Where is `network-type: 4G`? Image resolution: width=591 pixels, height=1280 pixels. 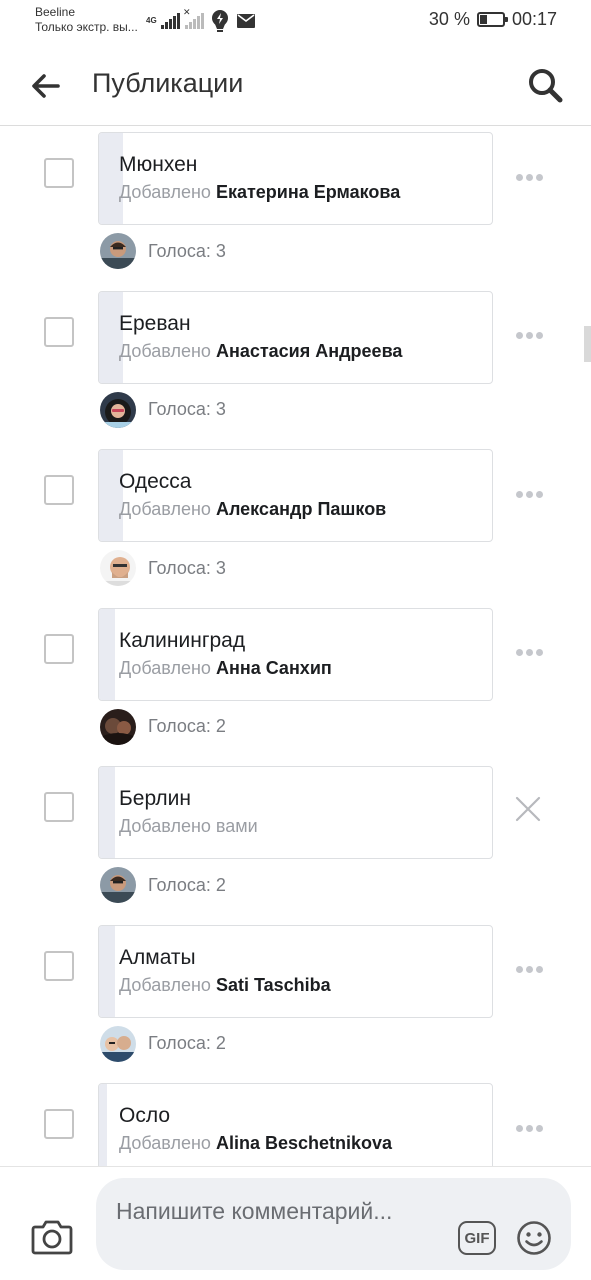 network-type: 4G is located at coordinates (151, 20).